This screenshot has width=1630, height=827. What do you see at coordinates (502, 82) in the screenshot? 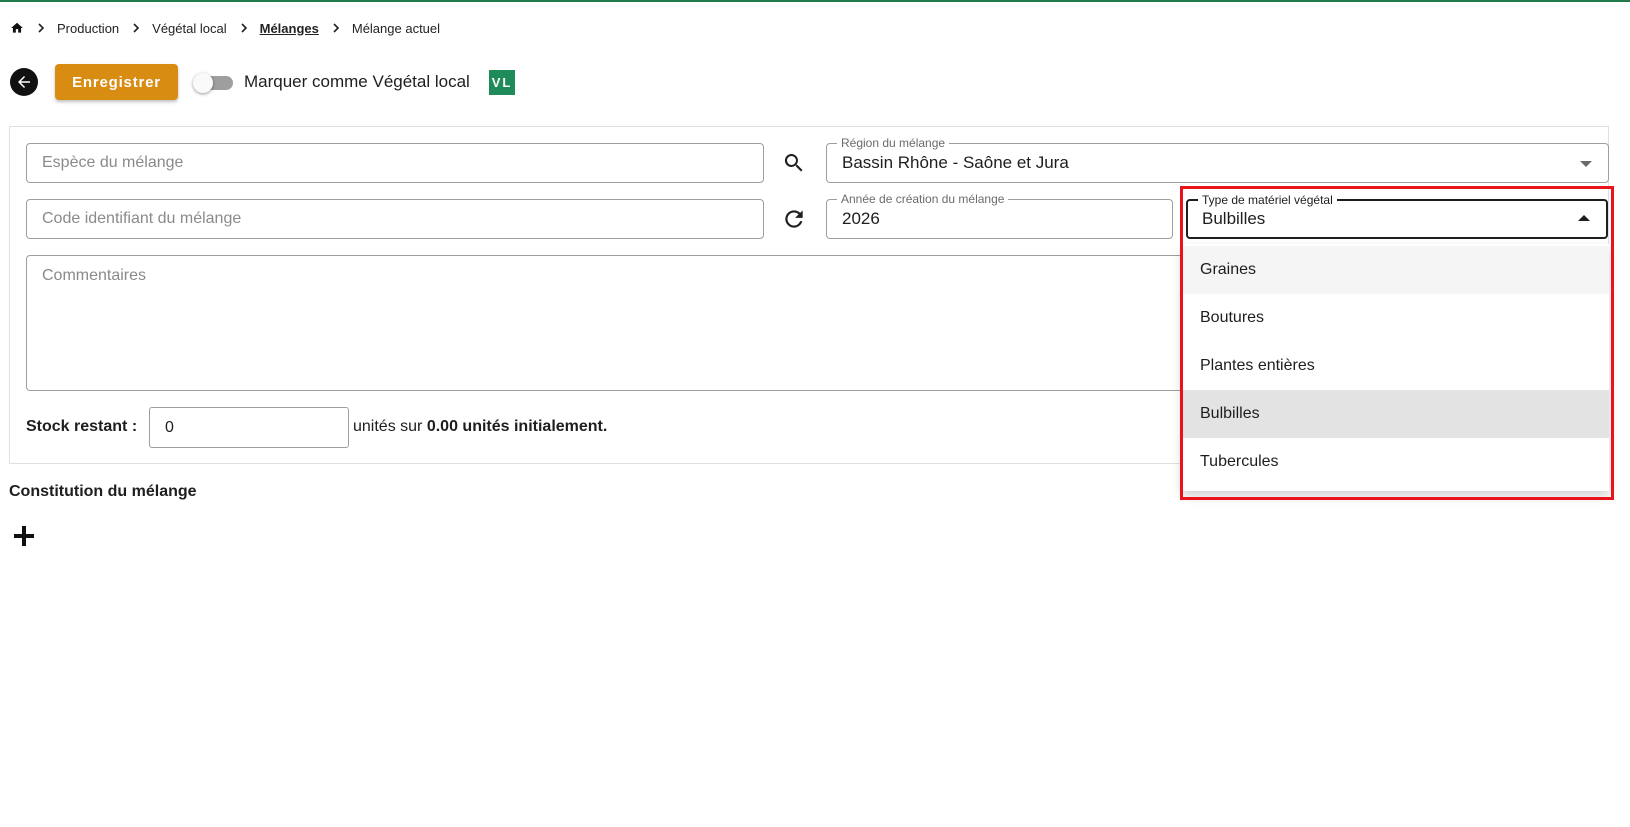
I see `vl-badge: VL` at bounding box center [502, 82].